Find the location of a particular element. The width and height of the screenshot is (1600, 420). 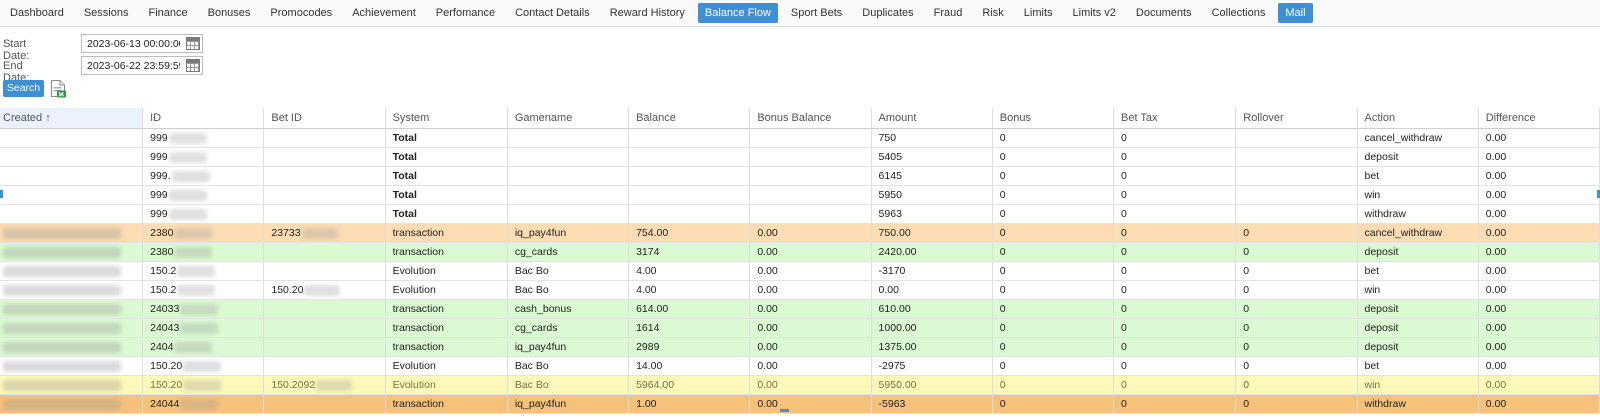

resize-handle is located at coordinates (784, 410).